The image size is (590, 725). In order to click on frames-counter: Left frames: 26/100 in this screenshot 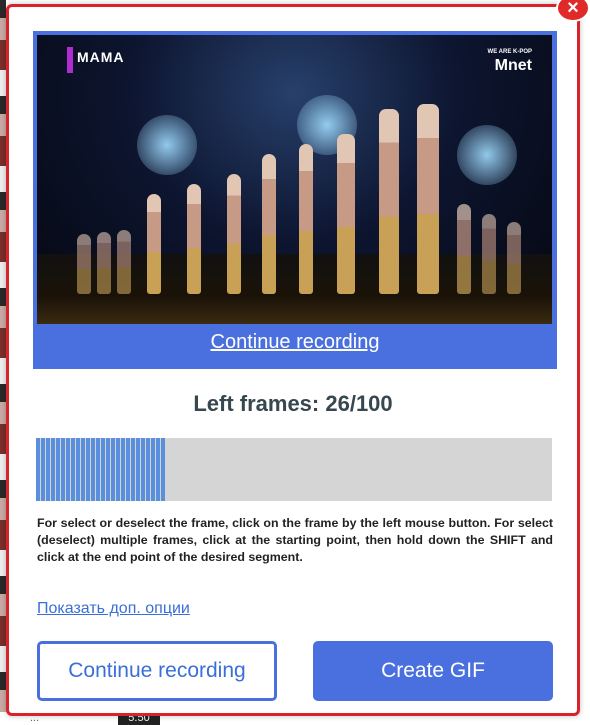, I will do `click(293, 403)`.